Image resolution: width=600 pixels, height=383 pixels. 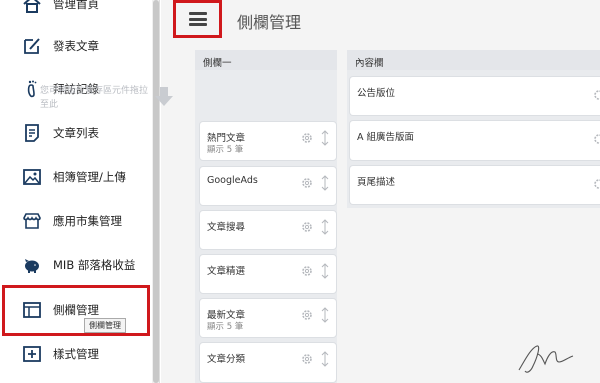 What do you see at coordinates (32, 89) in the screenshot?
I see `footprint-icon` at bounding box center [32, 89].